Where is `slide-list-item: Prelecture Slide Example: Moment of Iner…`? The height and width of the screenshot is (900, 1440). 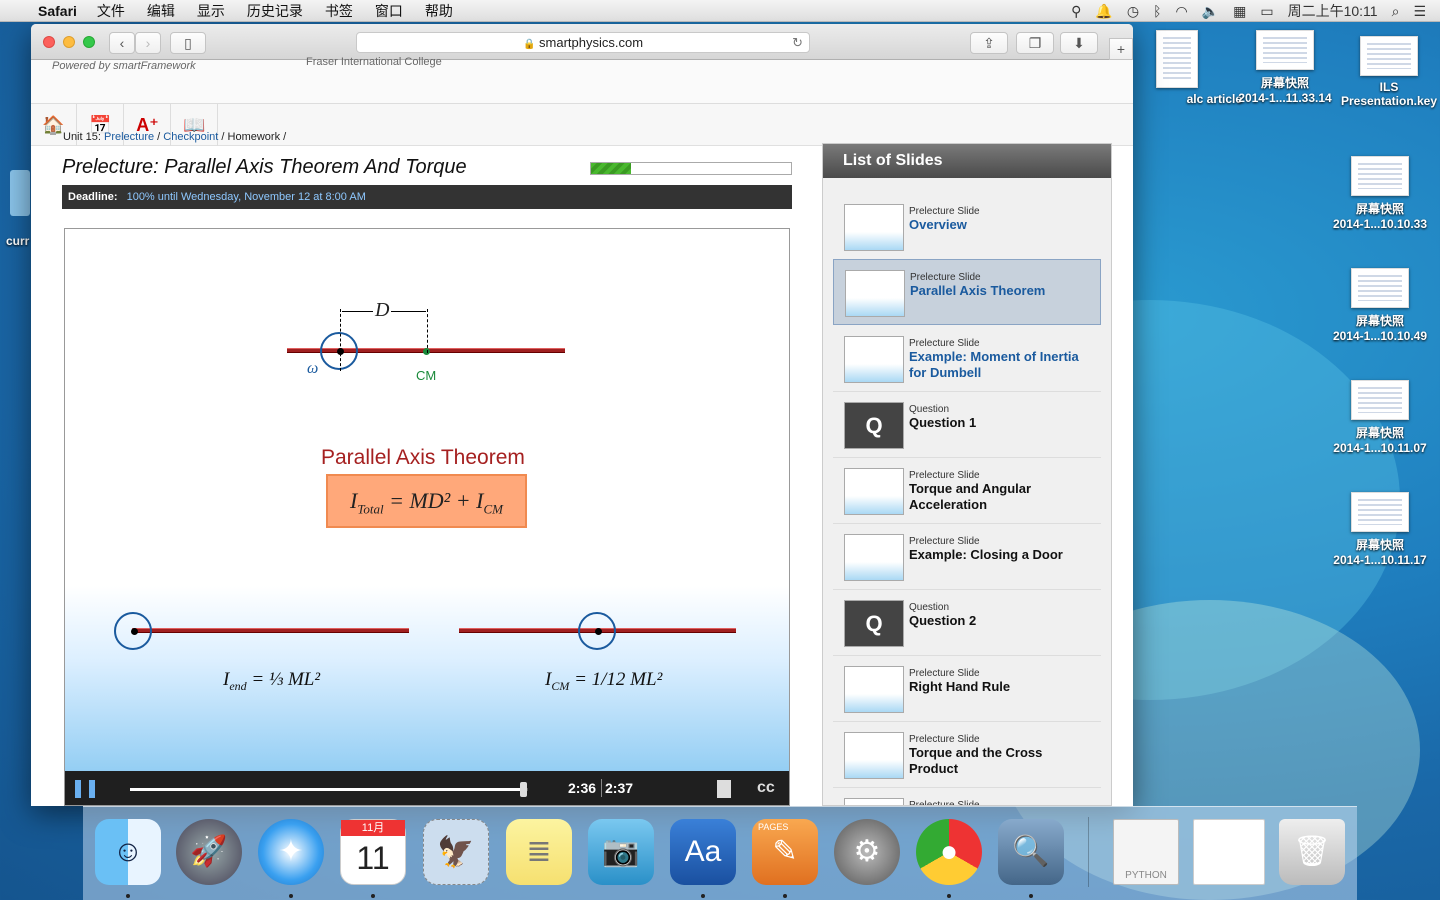 slide-list-item: Prelecture Slide Example: Moment of Iner… is located at coordinates (967, 359).